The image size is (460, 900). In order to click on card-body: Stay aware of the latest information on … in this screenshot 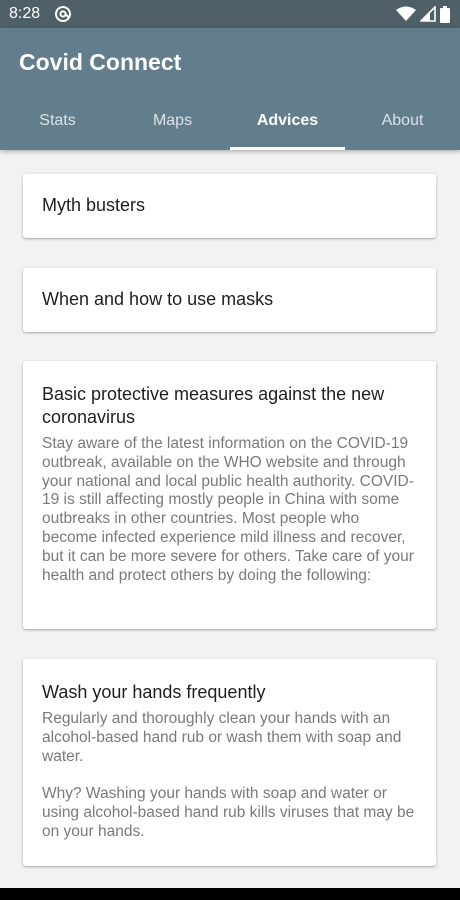, I will do `click(228, 509)`.